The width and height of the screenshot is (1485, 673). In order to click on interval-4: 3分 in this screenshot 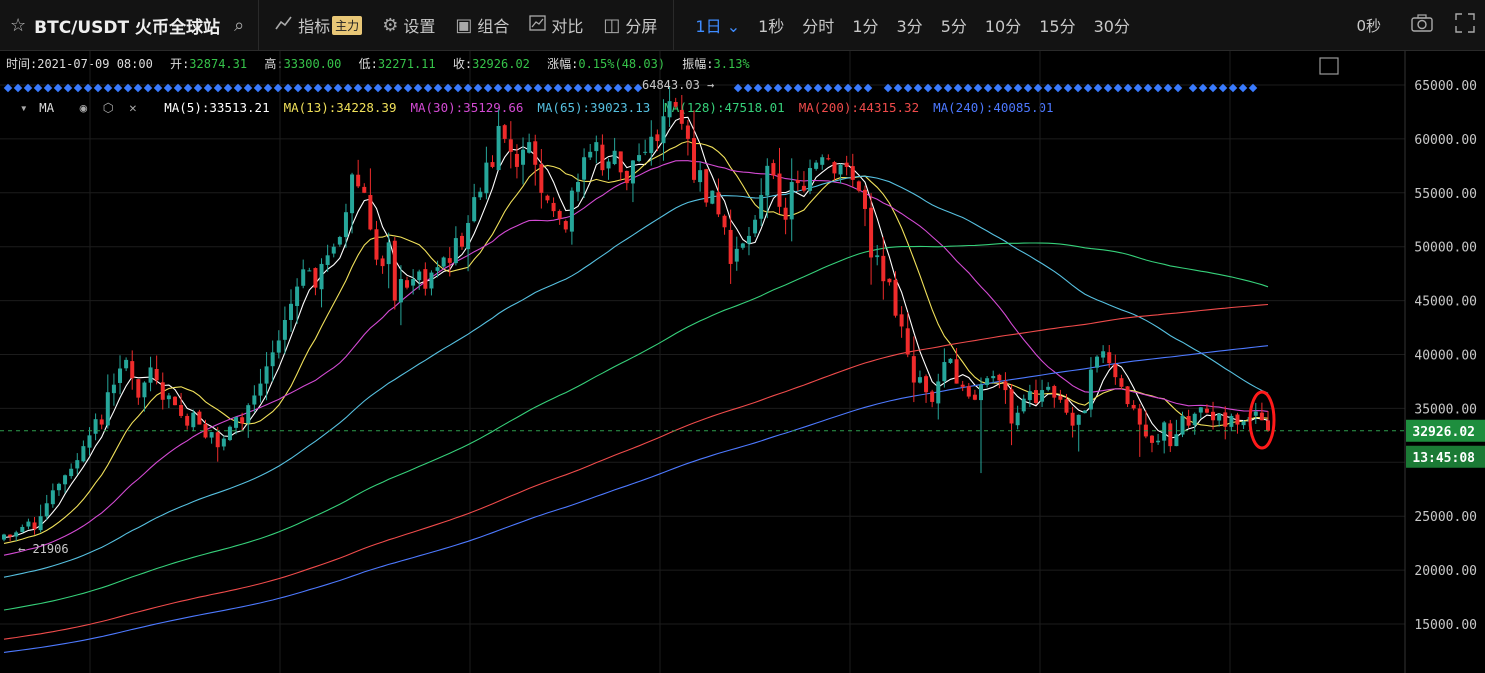, I will do `click(910, 25)`.